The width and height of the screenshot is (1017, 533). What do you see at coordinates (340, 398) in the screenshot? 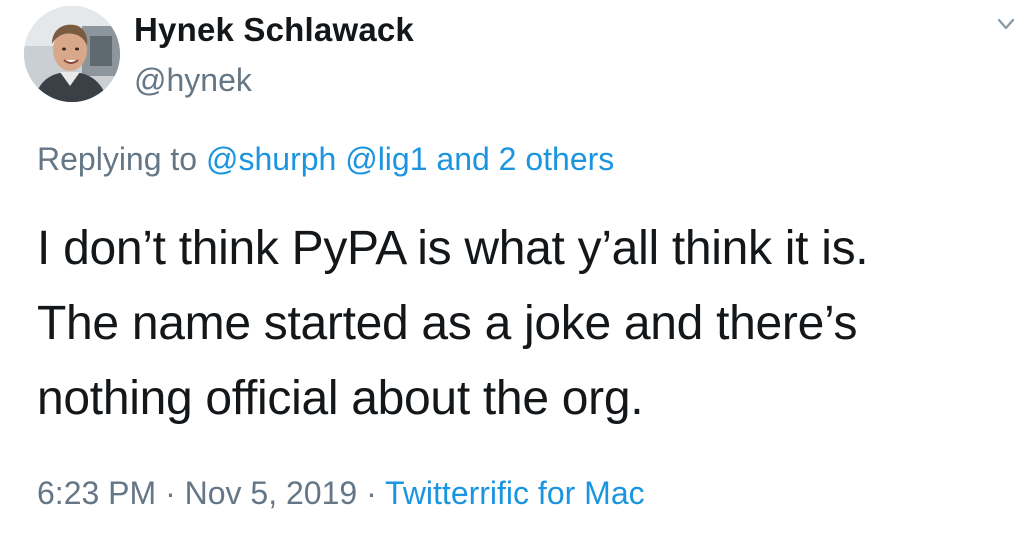
I see `tweet-text-line: nothing official about the org.` at bounding box center [340, 398].